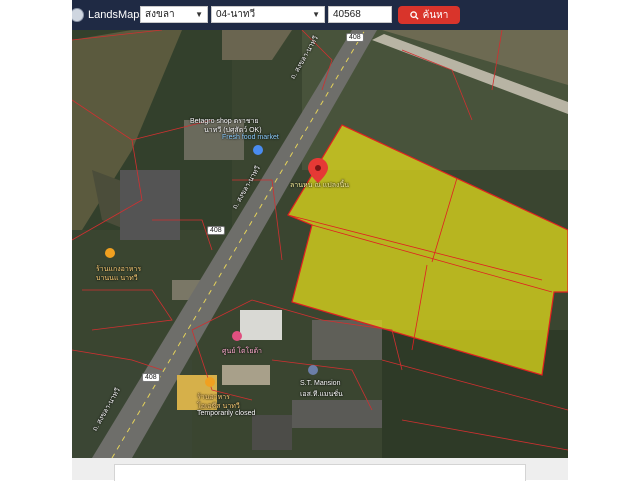  I want to click on poi-label: ลานหน ณ แปลงนี้น, so click(319, 185).